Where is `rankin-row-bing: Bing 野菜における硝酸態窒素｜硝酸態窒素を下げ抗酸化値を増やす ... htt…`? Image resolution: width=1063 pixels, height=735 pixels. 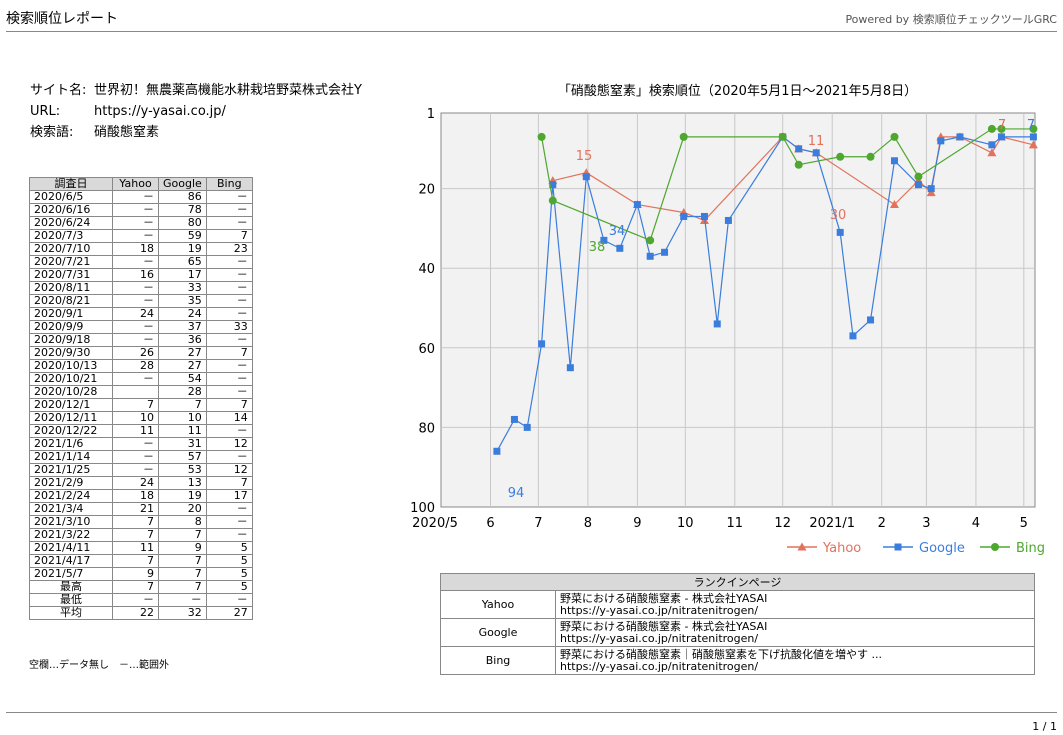
rankin-row-bing: Bing 野菜における硝酸態窒素｜硝酸態窒素を下げ抗酸化値を増やす ... htt… is located at coordinates (737, 660).